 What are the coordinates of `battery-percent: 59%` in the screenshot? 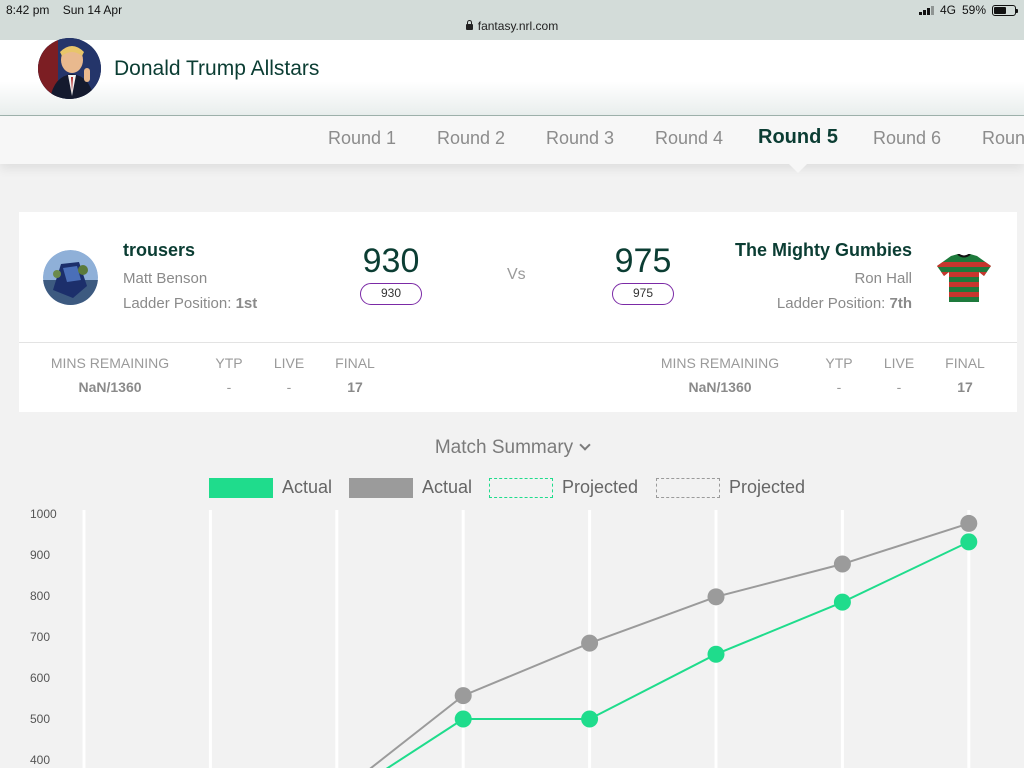 It's located at (973, 10).